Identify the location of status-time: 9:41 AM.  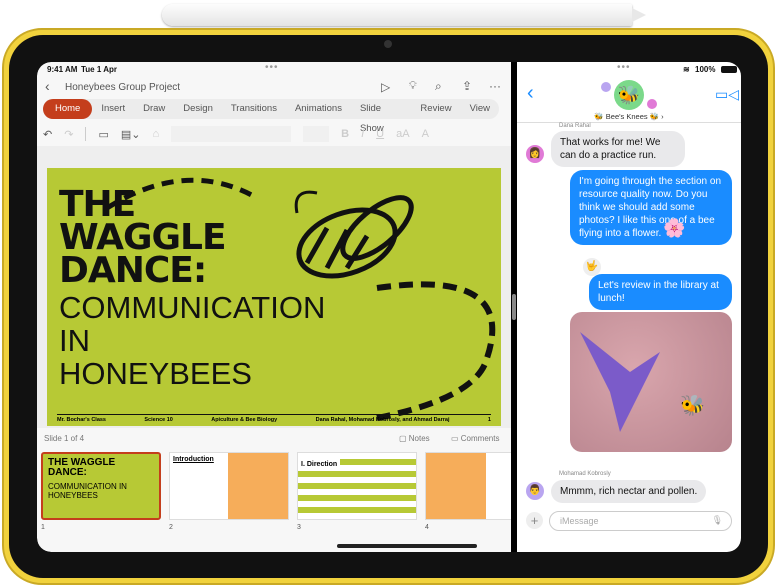
(62, 69).